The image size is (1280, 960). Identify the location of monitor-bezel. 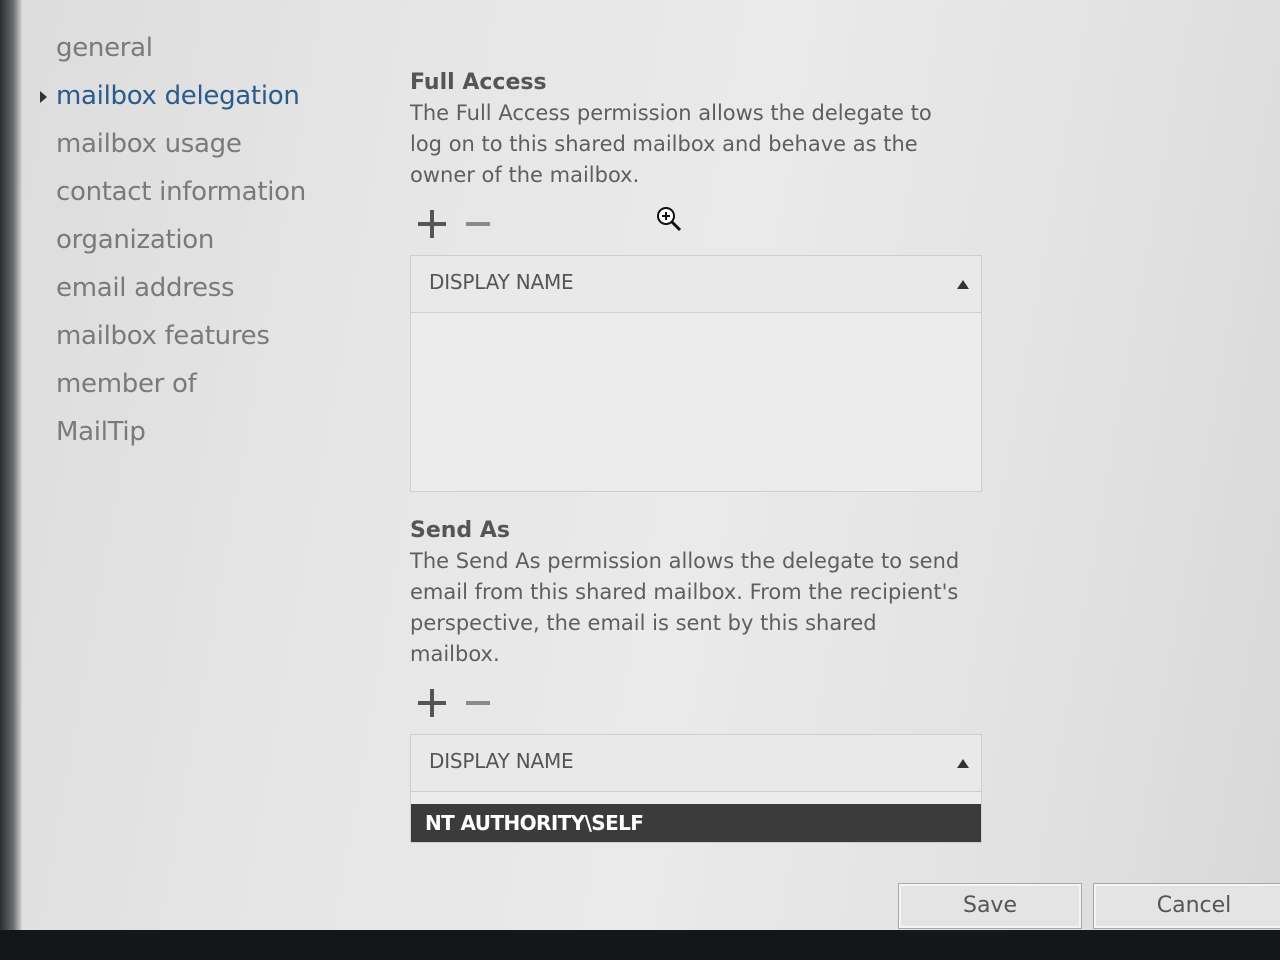
(11, 466).